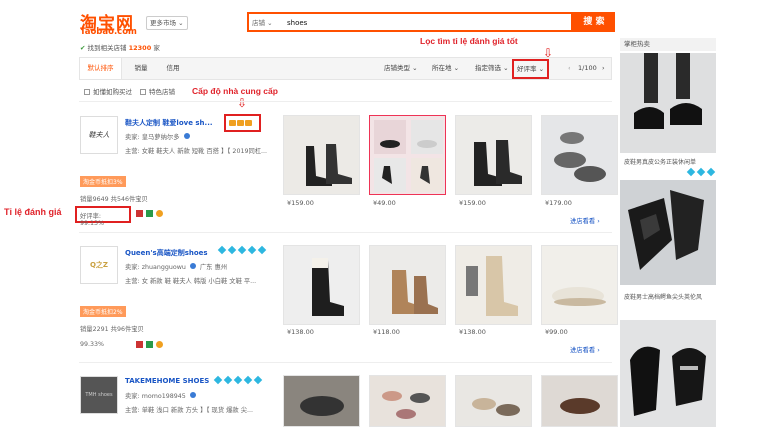 The image size is (772, 427). Describe the element at coordinates (442, 68) in the screenshot. I see `location-label: 所在地` at that location.